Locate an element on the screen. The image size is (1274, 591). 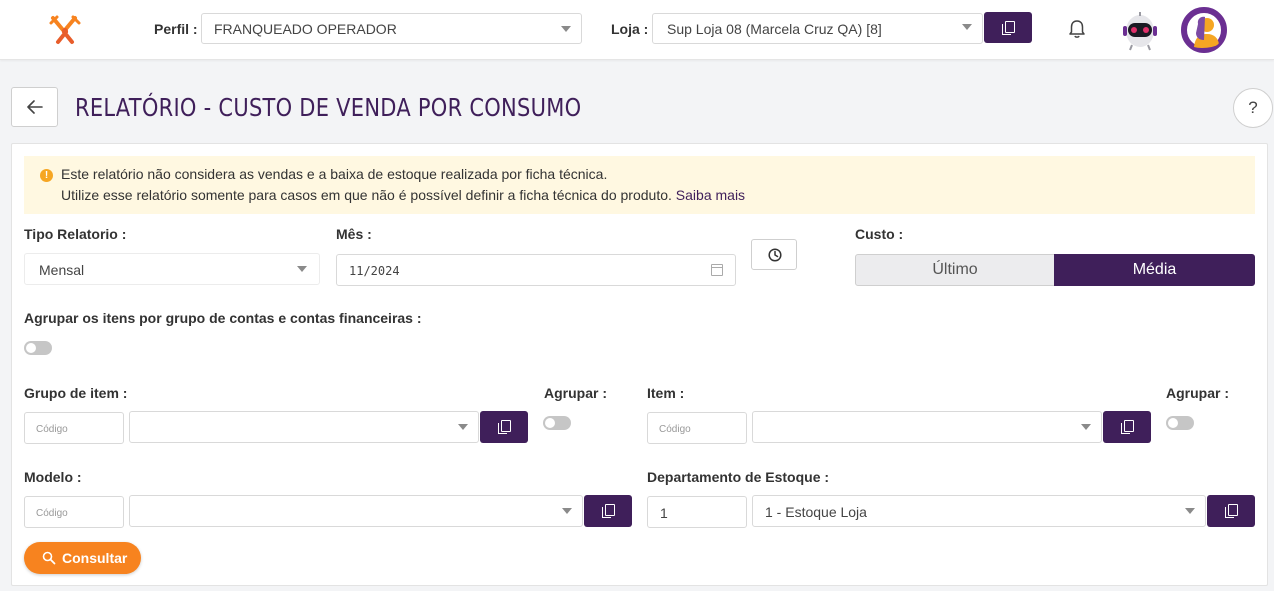
grupo-item-label: Grupo de item : is located at coordinates (76, 393).